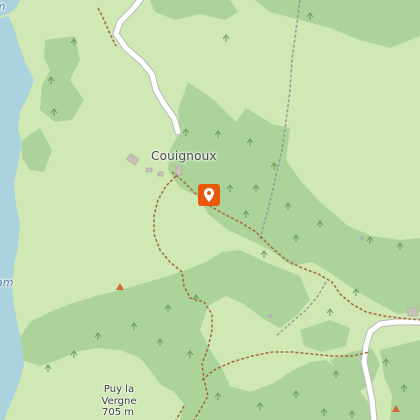 The image size is (420, 420). Describe the element at coordinates (7, 282) in the screenshot. I see `water-label-left: am` at that location.